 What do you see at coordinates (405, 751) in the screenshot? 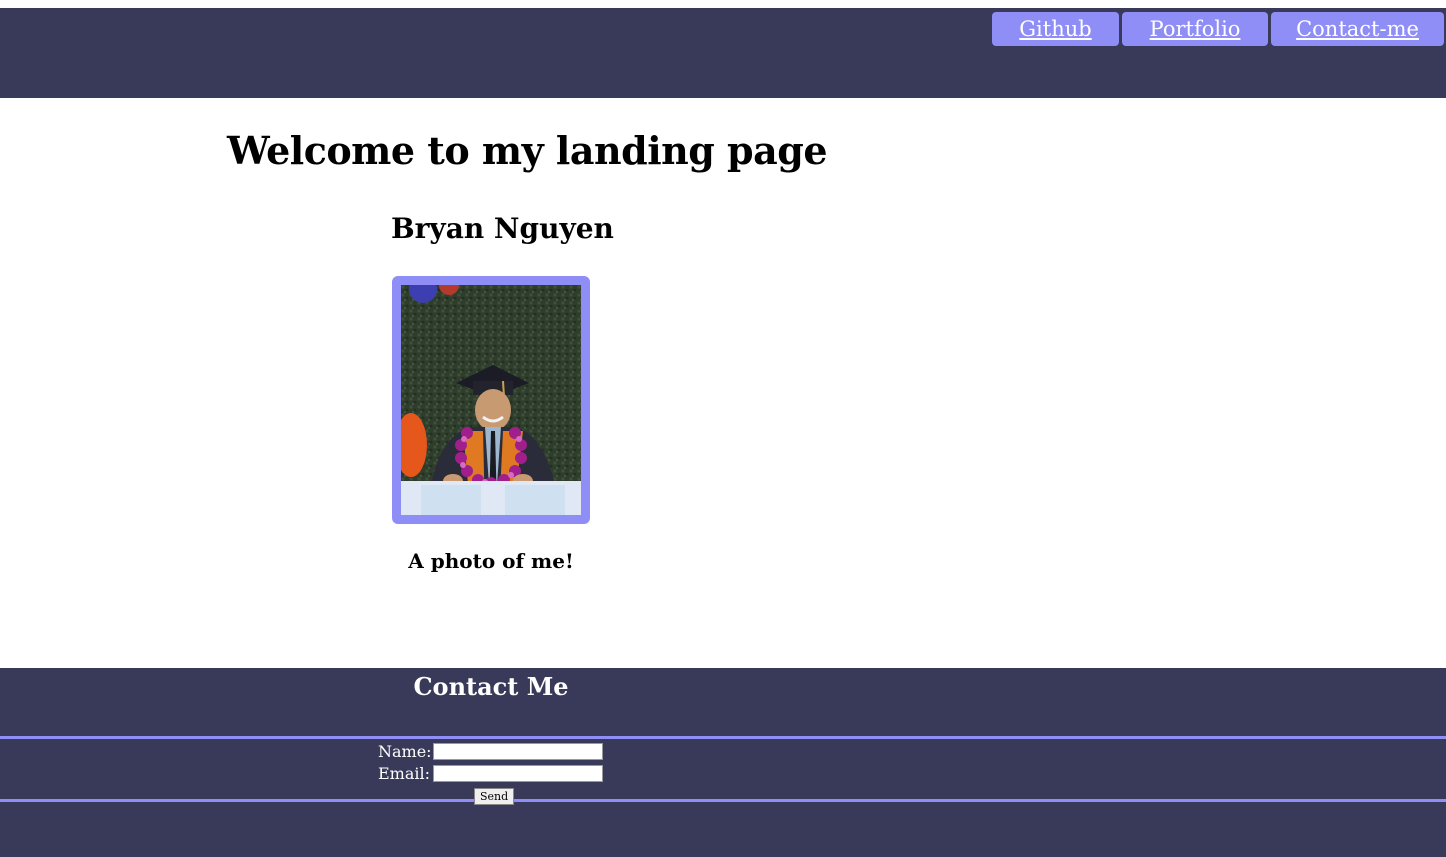
I see `name-label: Name:` at bounding box center [405, 751].